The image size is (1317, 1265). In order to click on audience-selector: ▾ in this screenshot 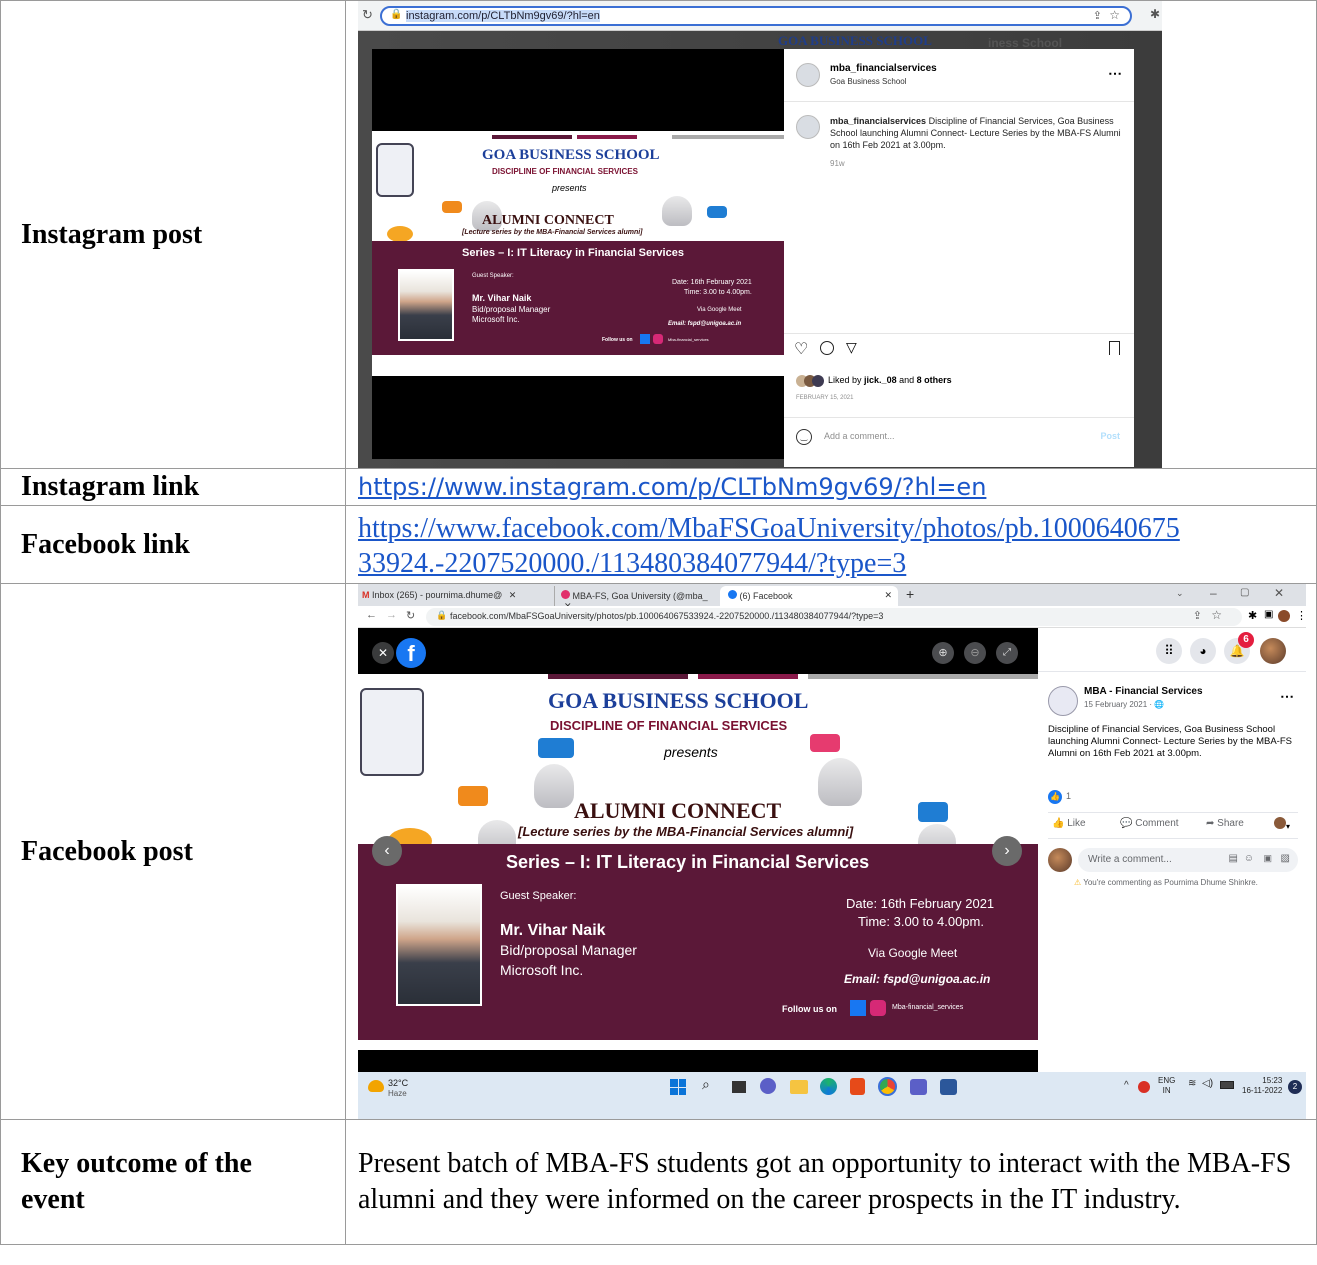, I will do `click(1285, 823)`.